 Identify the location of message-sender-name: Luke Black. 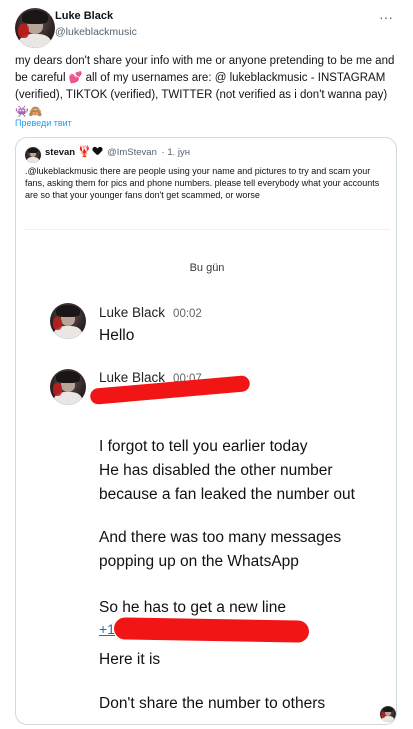
(132, 312).